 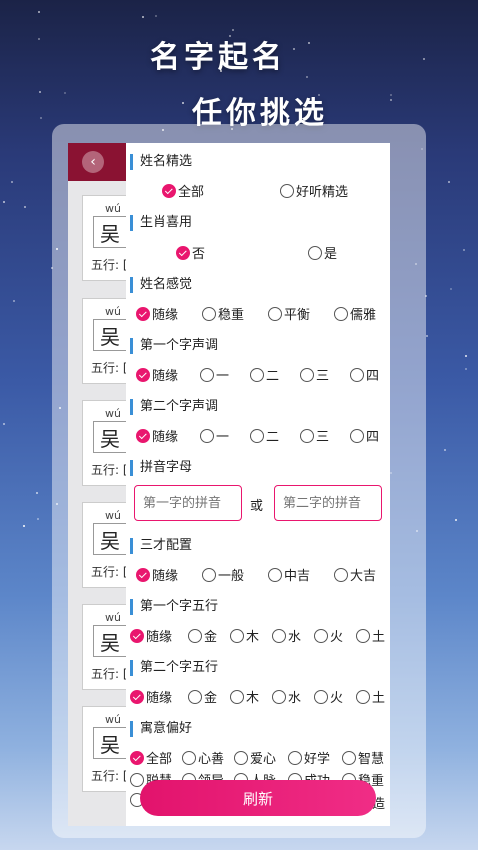 I want to click on option-name-selection-all: 全部, so click(x=183, y=190).